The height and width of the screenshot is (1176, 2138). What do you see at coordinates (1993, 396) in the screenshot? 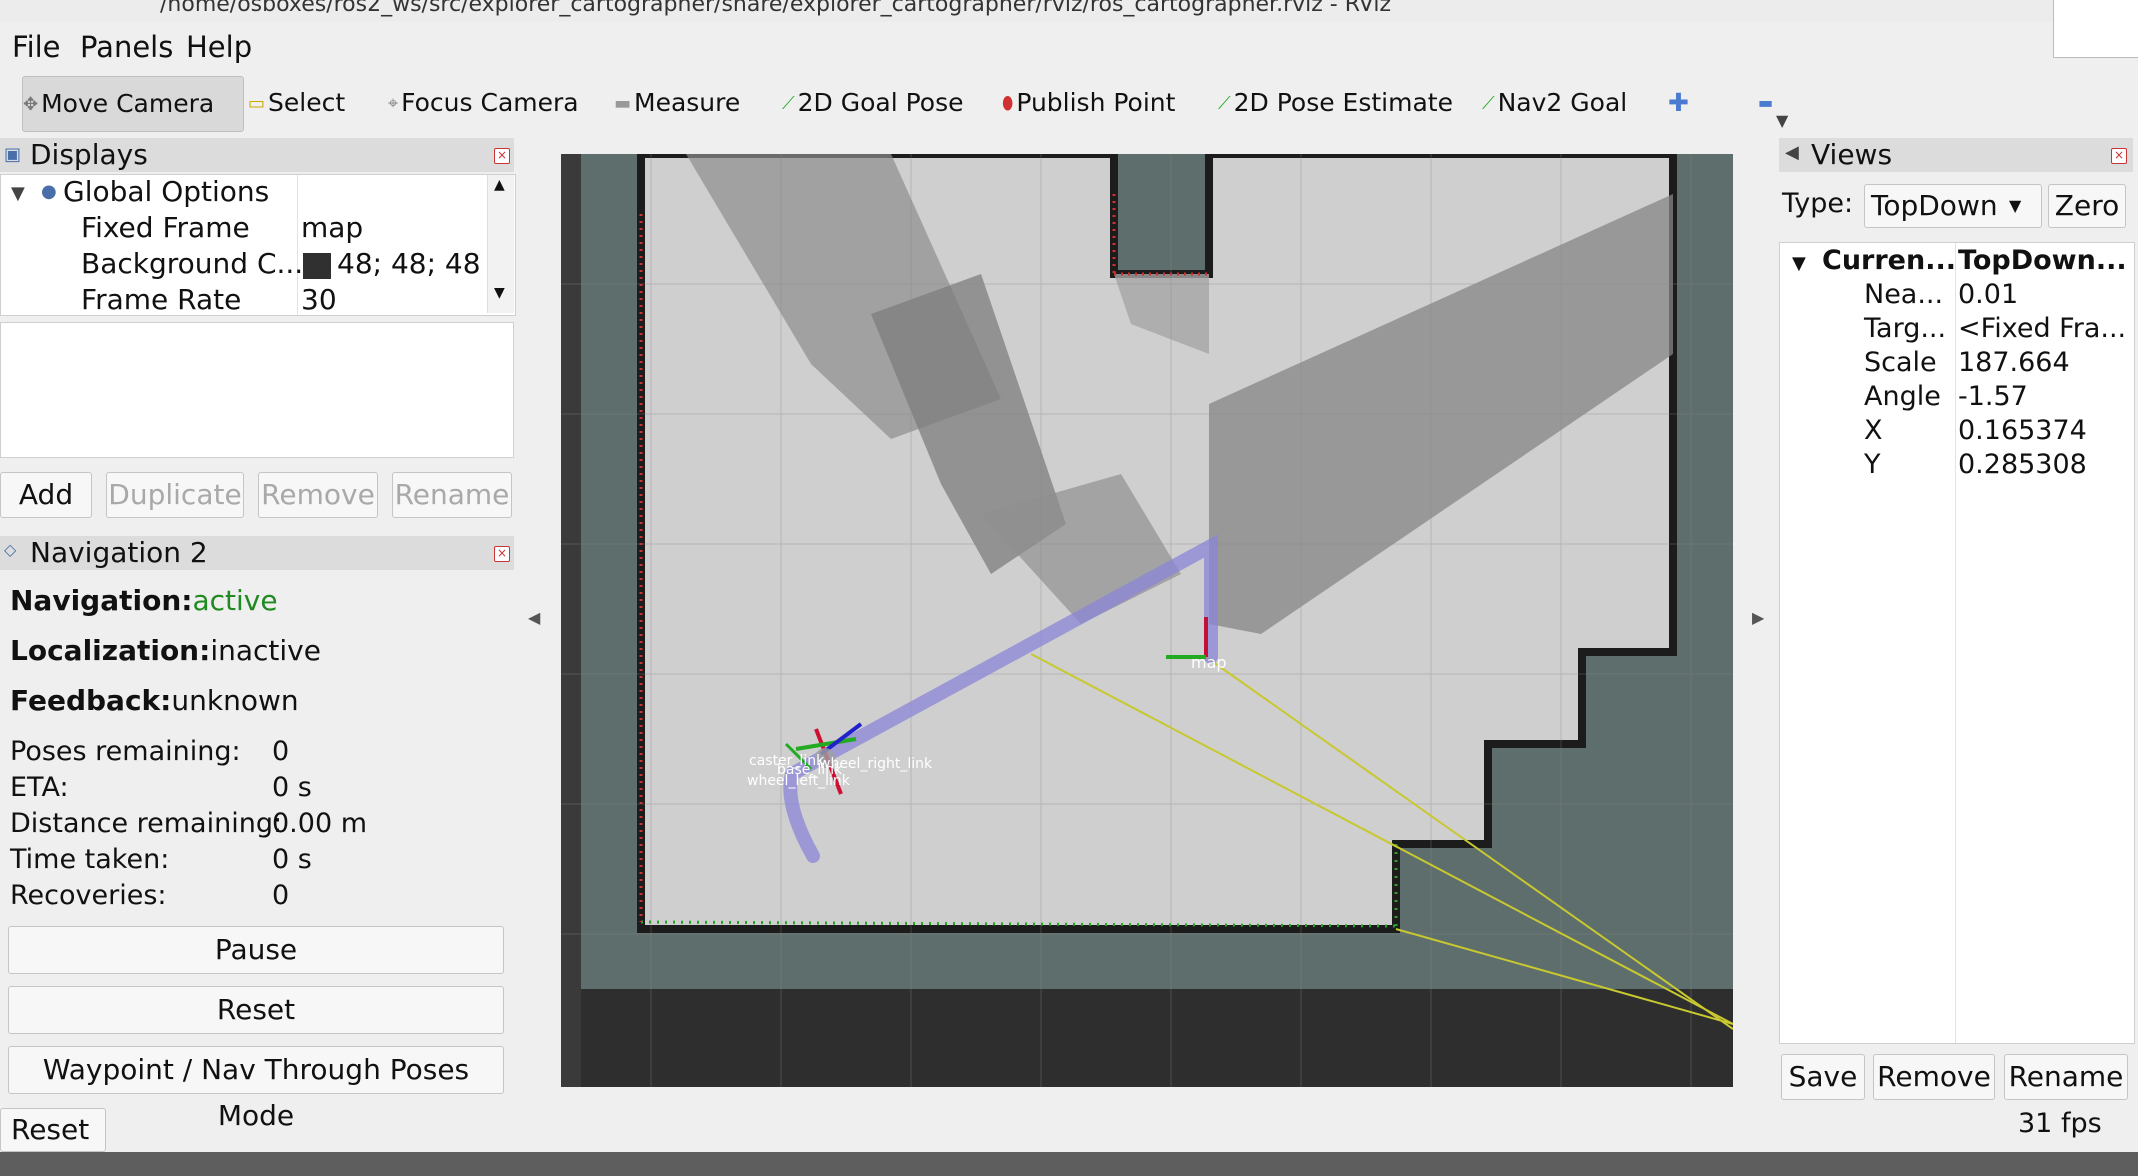
I see `angle-value: -1.57` at bounding box center [1993, 396].